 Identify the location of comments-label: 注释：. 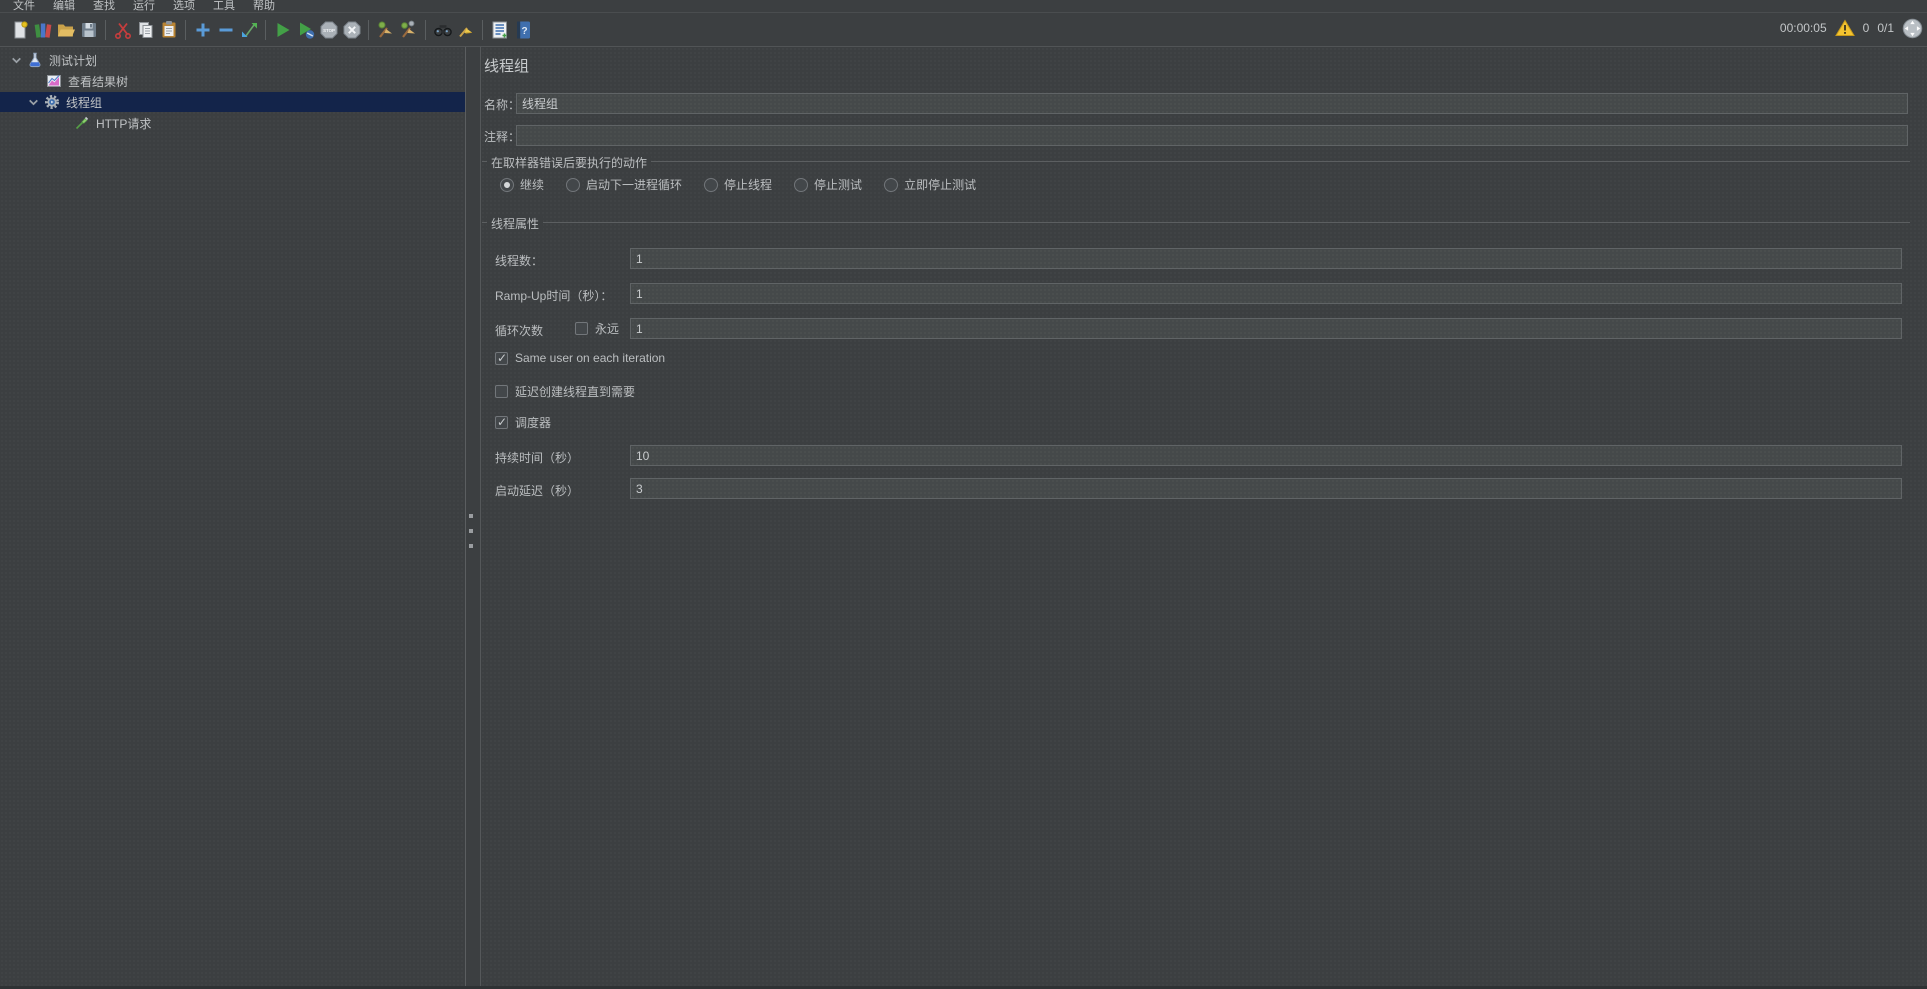
(502, 137).